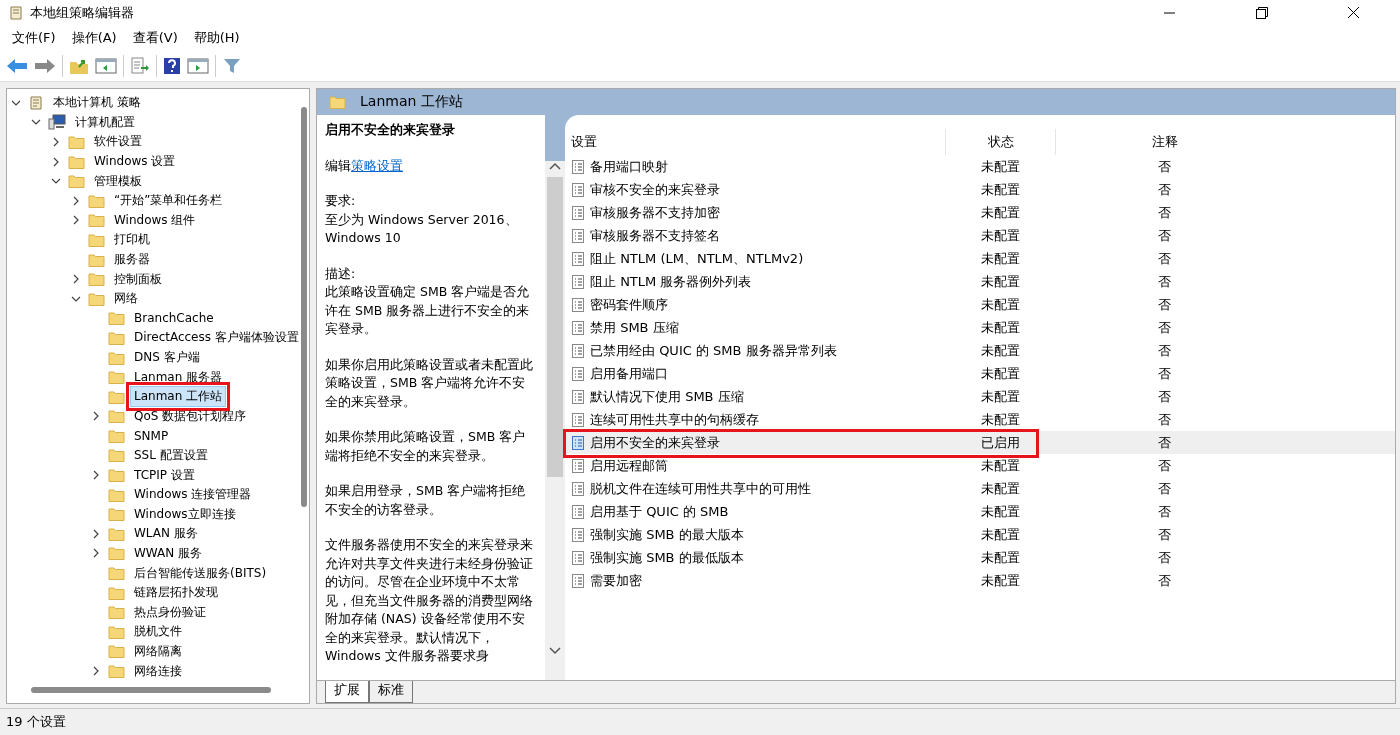 This screenshot has width=1400, height=735. Describe the element at coordinates (347, 692) in the screenshot. I see `tab: 扩展` at that location.